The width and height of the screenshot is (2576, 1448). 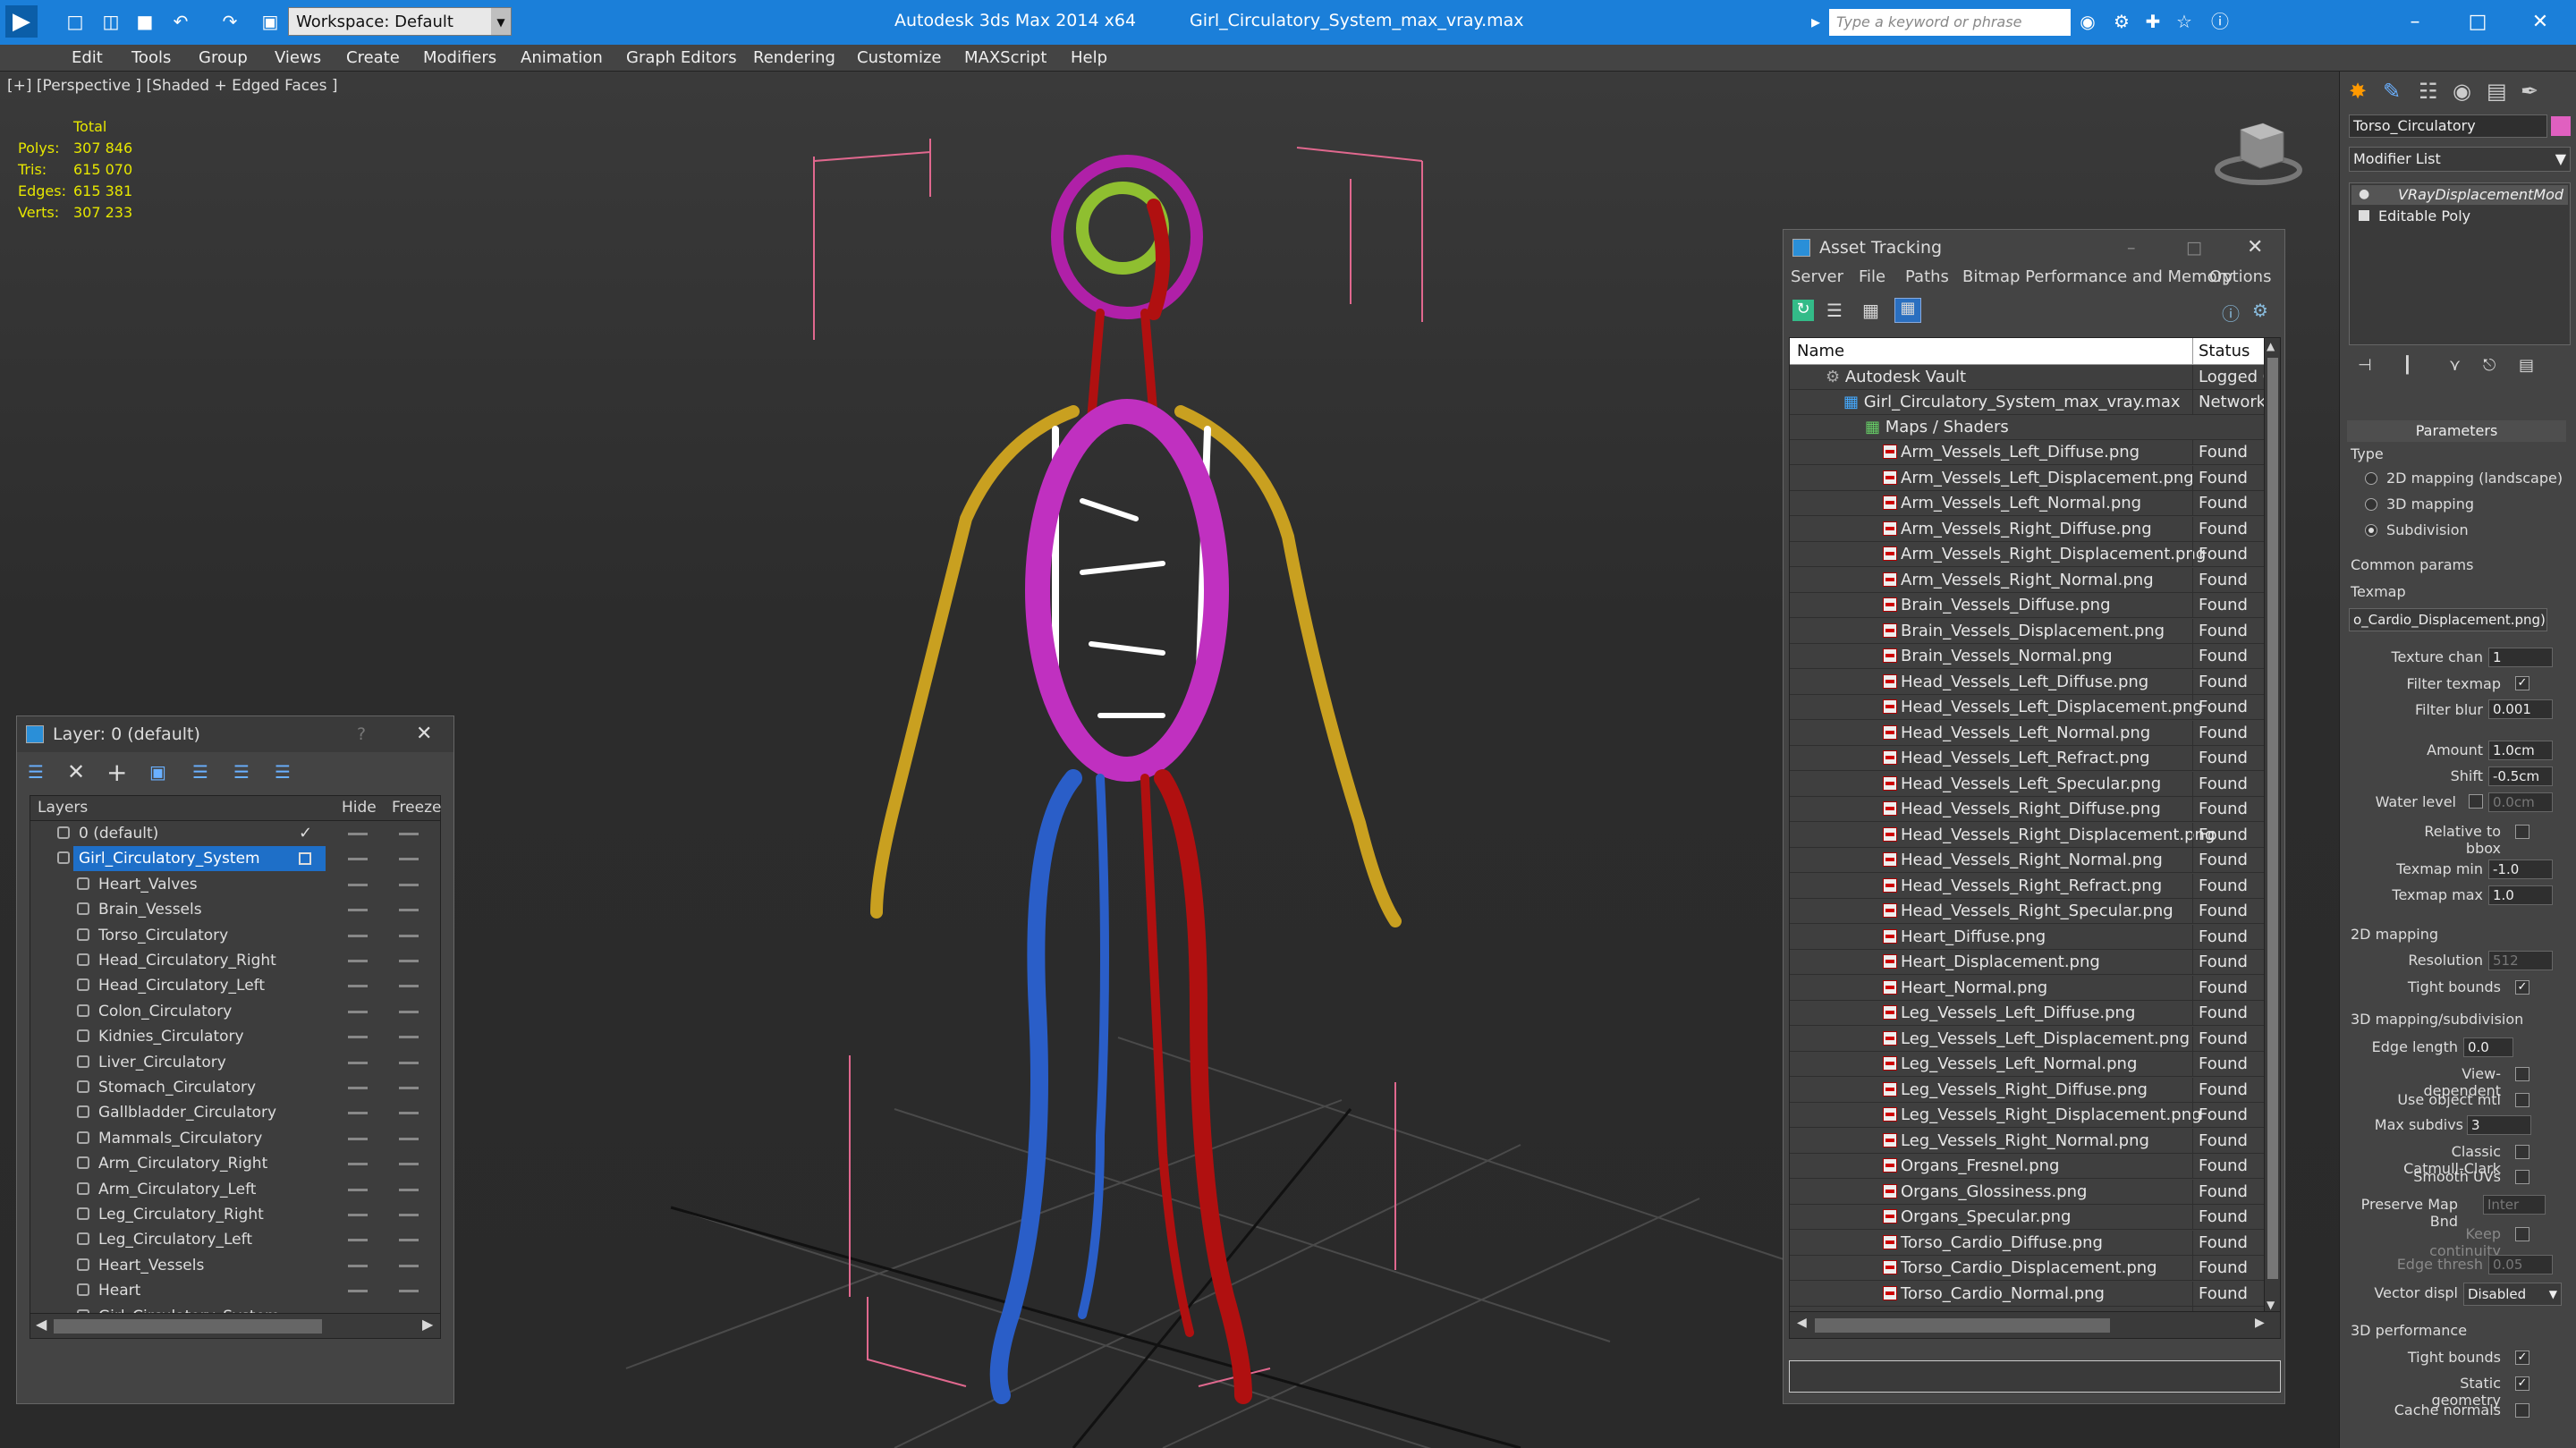 What do you see at coordinates (2027, 758) in the screenshot?
I see `asset-map-row: Head_Vessels_Left_Refract.png Found` at bounding box center [2027, 758].